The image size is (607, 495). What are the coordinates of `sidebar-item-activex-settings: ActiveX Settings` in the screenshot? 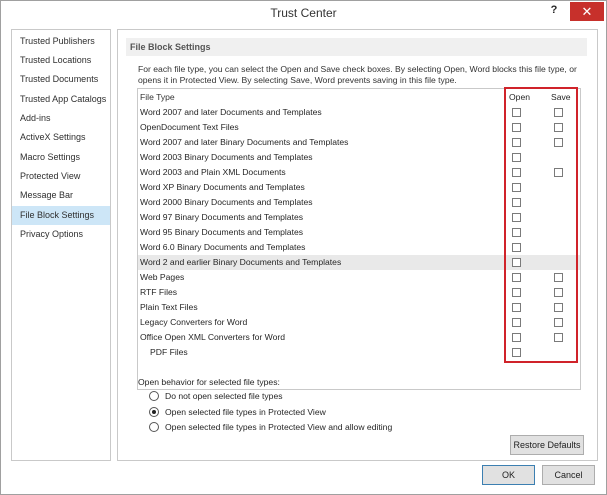 It's located at (61, 137).